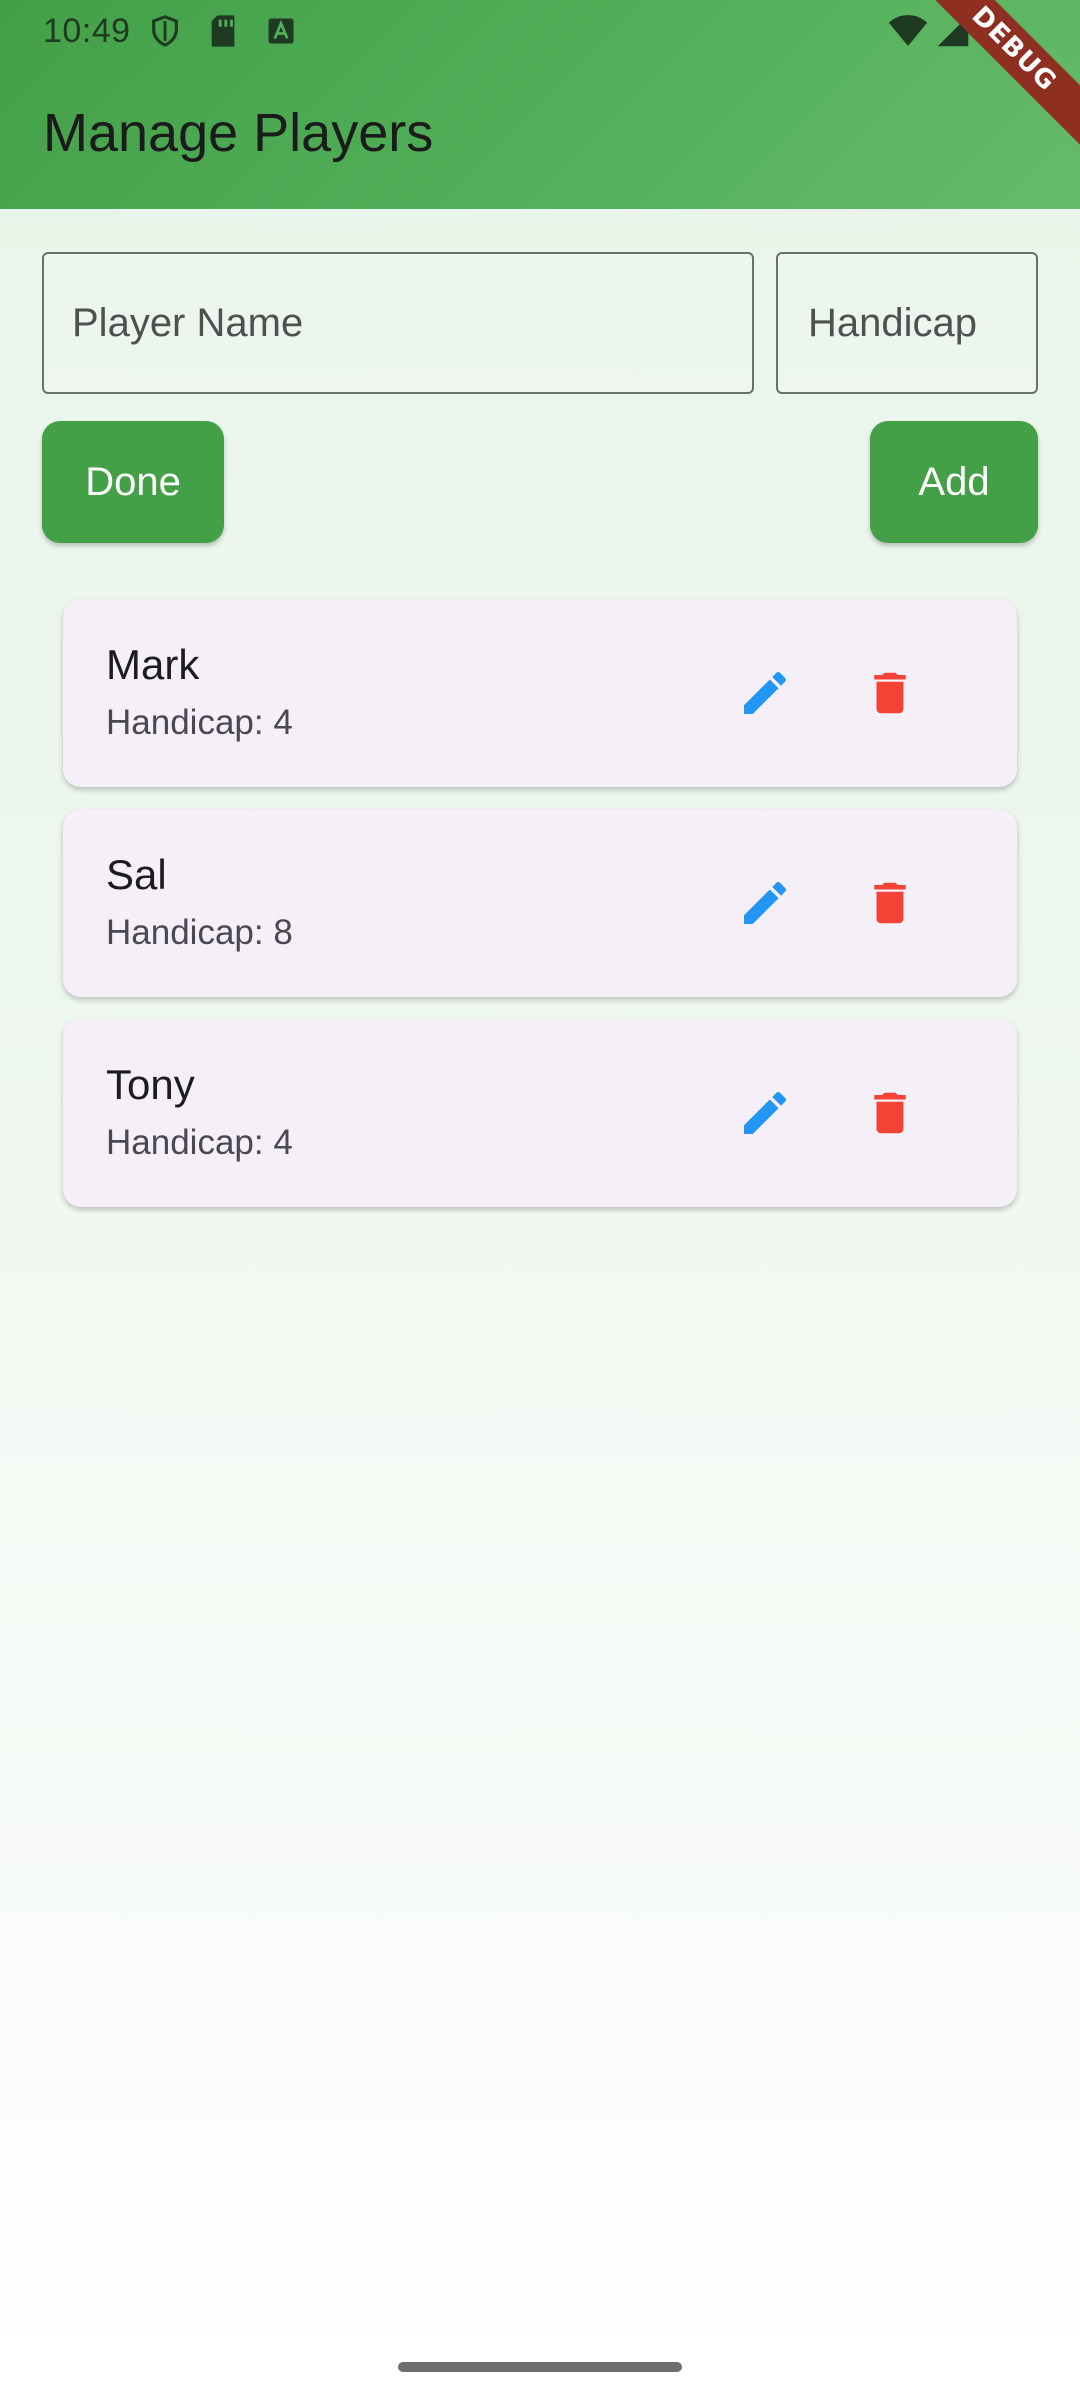 The height and width of the screenshot is (2400, 1080). Describe the element at coordinates (133, 482) in the screenshot. I see `done-button: Done` at that location.